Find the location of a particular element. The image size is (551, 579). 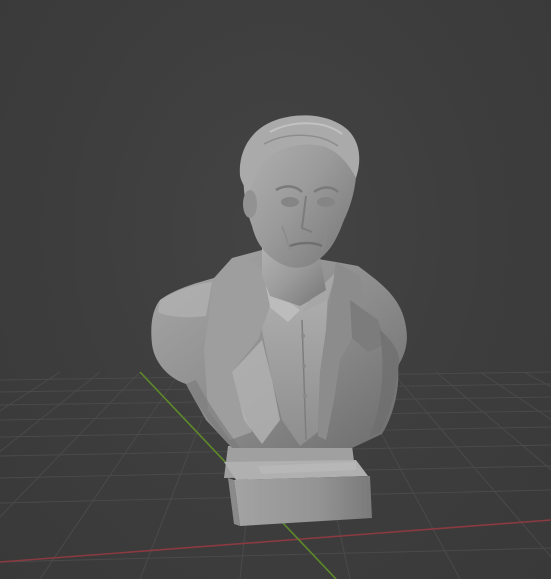

ear is located at coordinates (250, 204).